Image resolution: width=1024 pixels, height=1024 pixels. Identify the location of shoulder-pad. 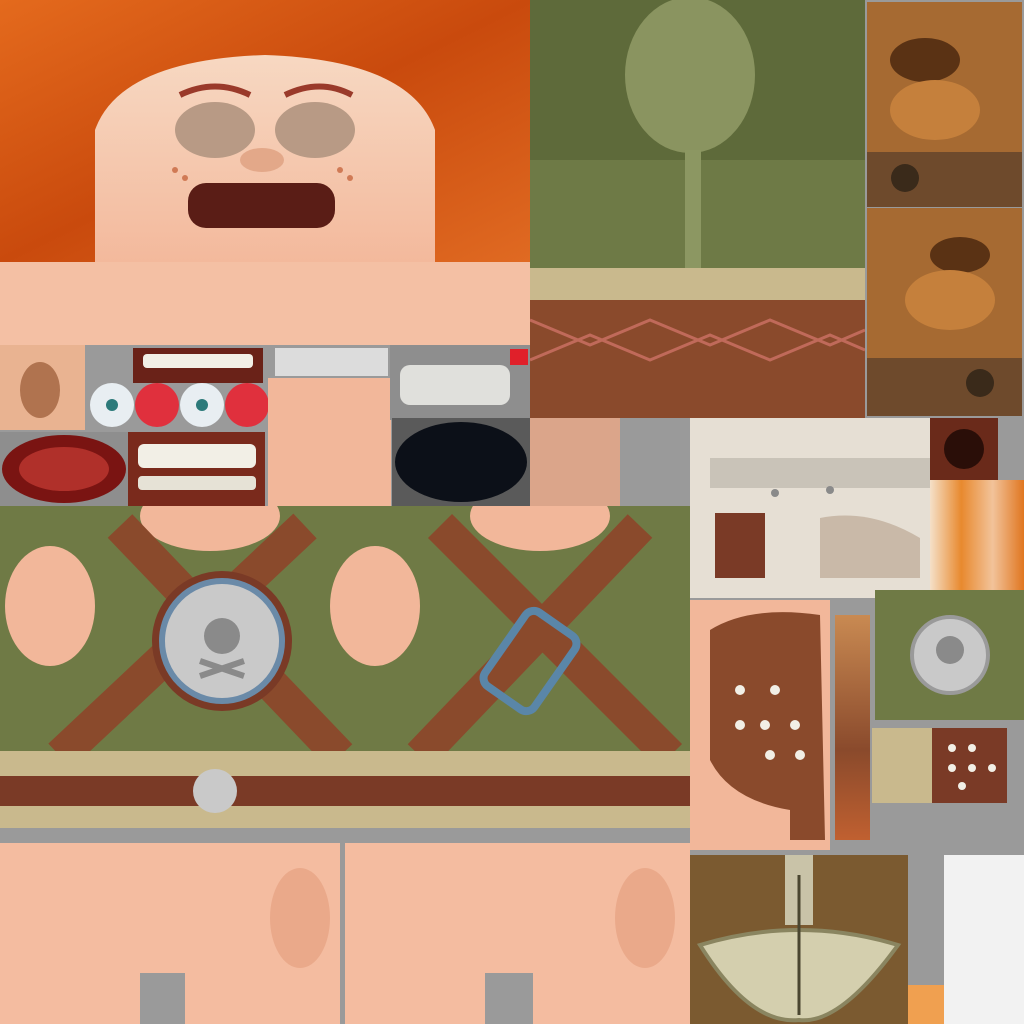
(760, 725).